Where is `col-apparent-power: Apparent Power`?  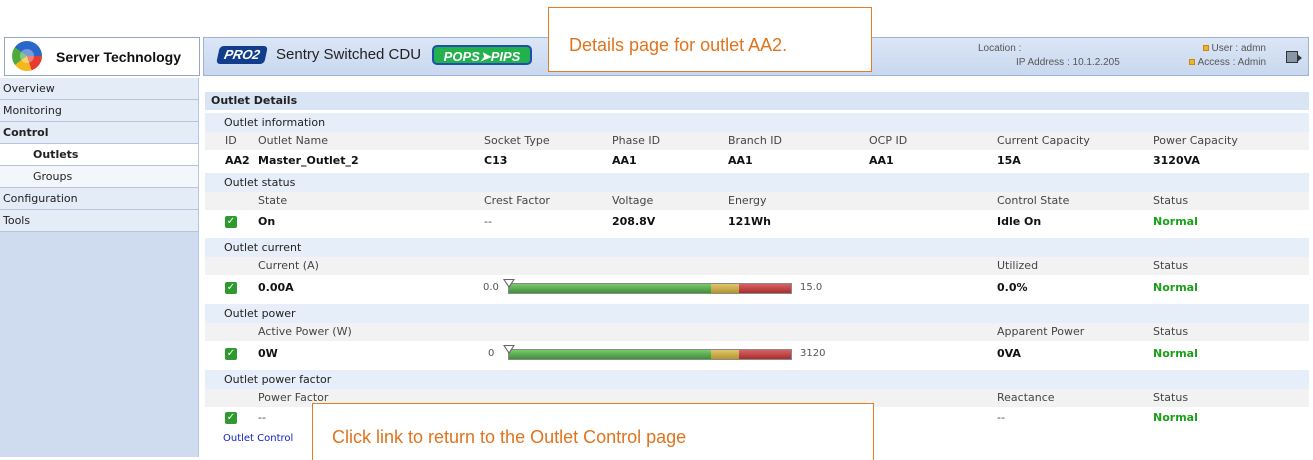
col-apparent-power: Apparent Power is located at coordinates (1041, 331).